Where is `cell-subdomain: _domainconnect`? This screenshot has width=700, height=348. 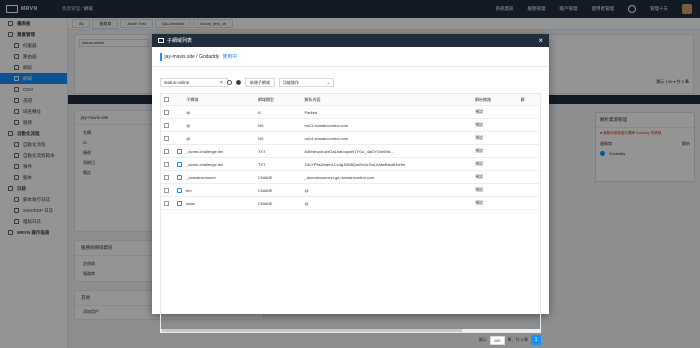
cell-subdomain: _domainconnect is located at coordinates (201, 177).